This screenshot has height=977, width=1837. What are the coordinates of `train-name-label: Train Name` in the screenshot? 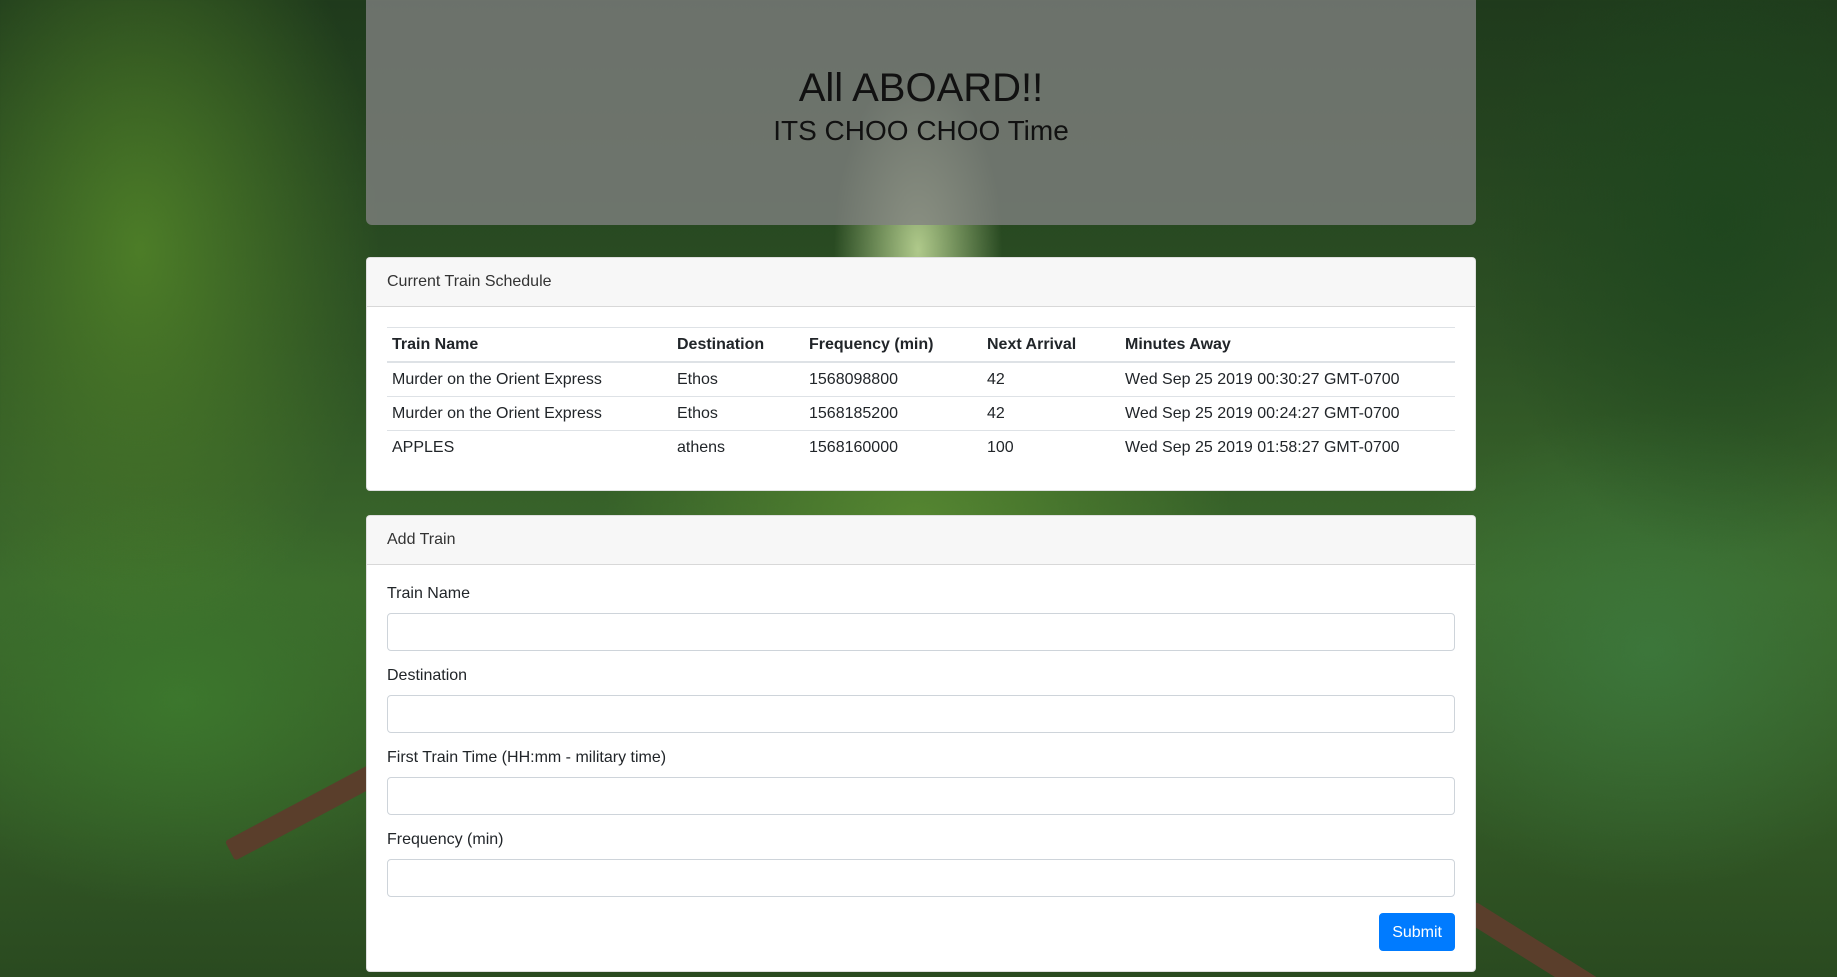 It's located at (428, 593).